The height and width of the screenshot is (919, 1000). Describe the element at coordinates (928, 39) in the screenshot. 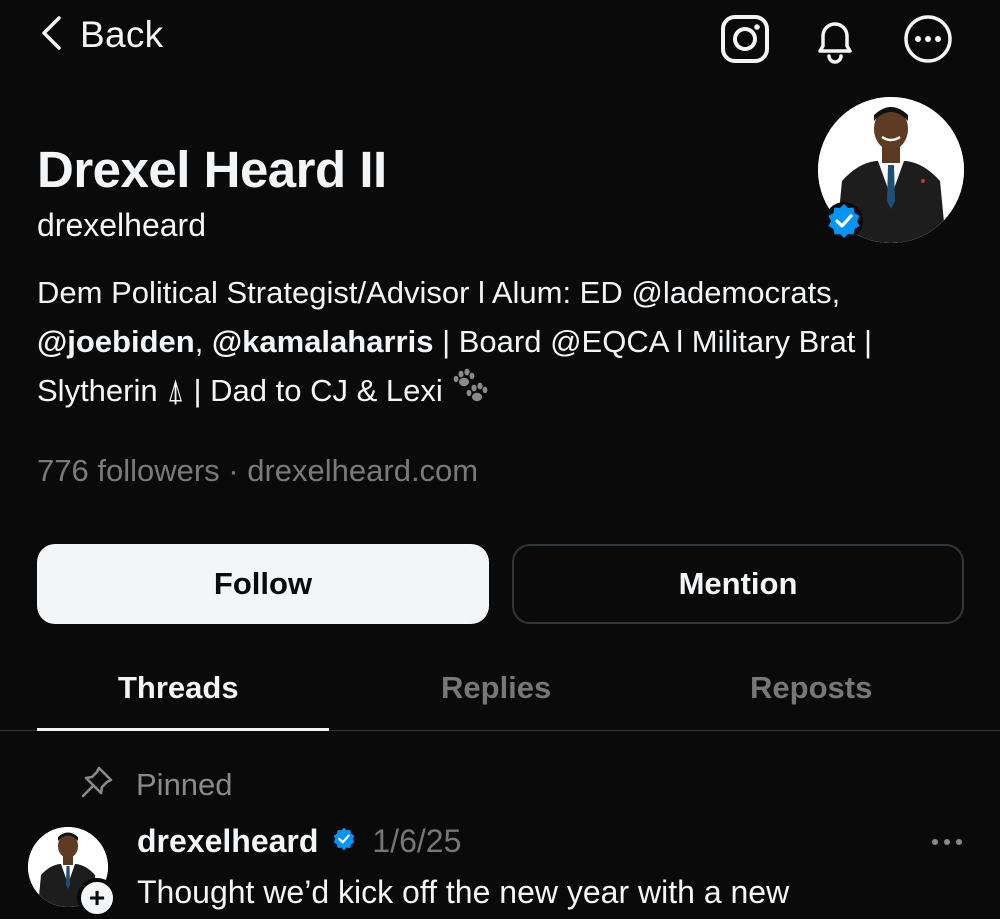

I see `more-options-icon` at that location.